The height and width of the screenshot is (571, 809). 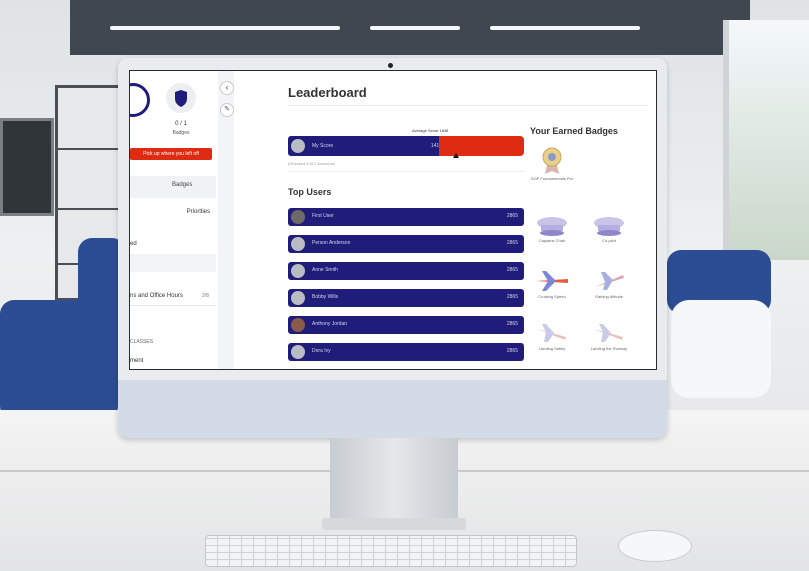 What do you see at coordinates (182, 185) in the screenshot?
I see `tab-badges: Badges` at bounding box center [182, 185].